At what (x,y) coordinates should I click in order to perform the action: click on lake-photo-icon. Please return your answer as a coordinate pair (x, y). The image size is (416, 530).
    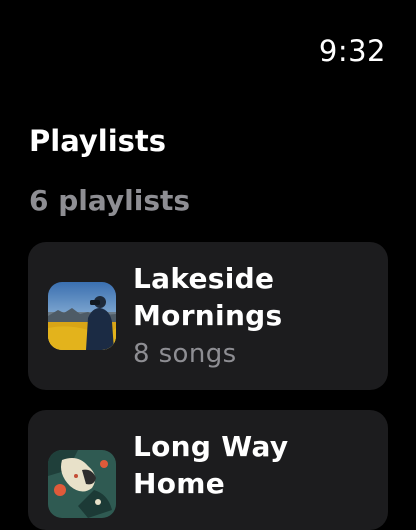
    Looking at the image, I should click on (82, 316).